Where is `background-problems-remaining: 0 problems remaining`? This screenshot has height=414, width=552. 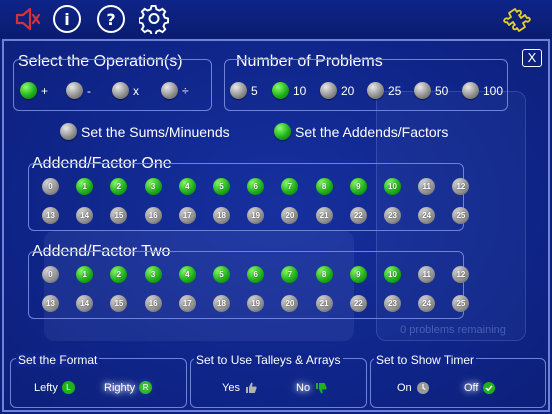 background-problems-remaining: 0 problems remaining is located at coordinates (453, 330).